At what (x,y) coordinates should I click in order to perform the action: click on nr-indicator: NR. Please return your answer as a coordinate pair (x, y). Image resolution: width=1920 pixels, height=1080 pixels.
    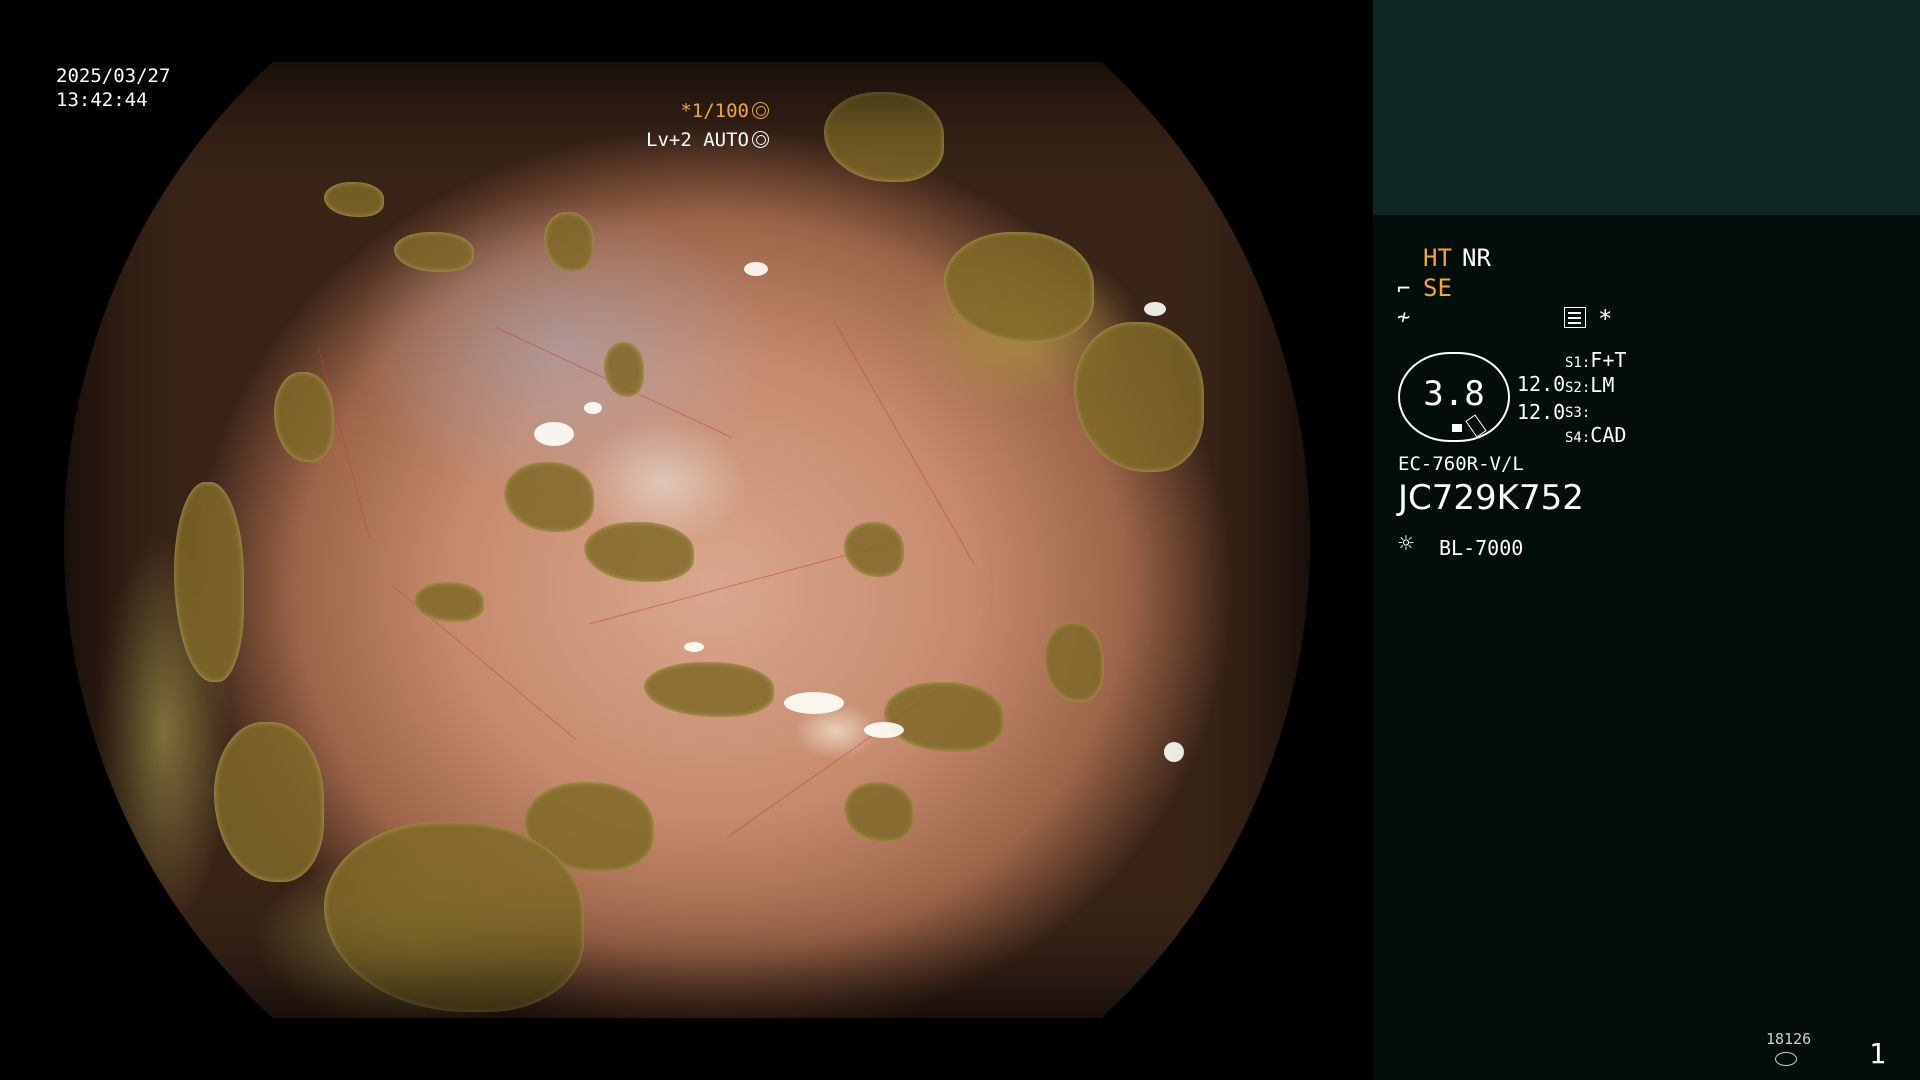
    Looking at the image, I should click on (1476, 258).